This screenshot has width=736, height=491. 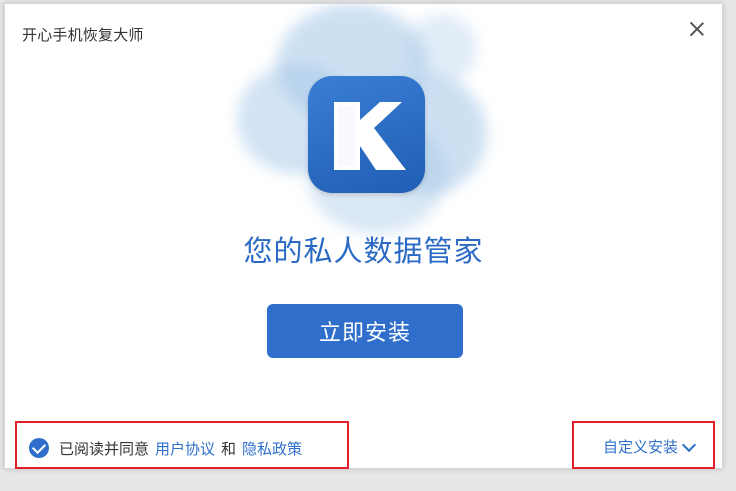 I want to click on chevron-down-icon, so click(x=689, y=444).